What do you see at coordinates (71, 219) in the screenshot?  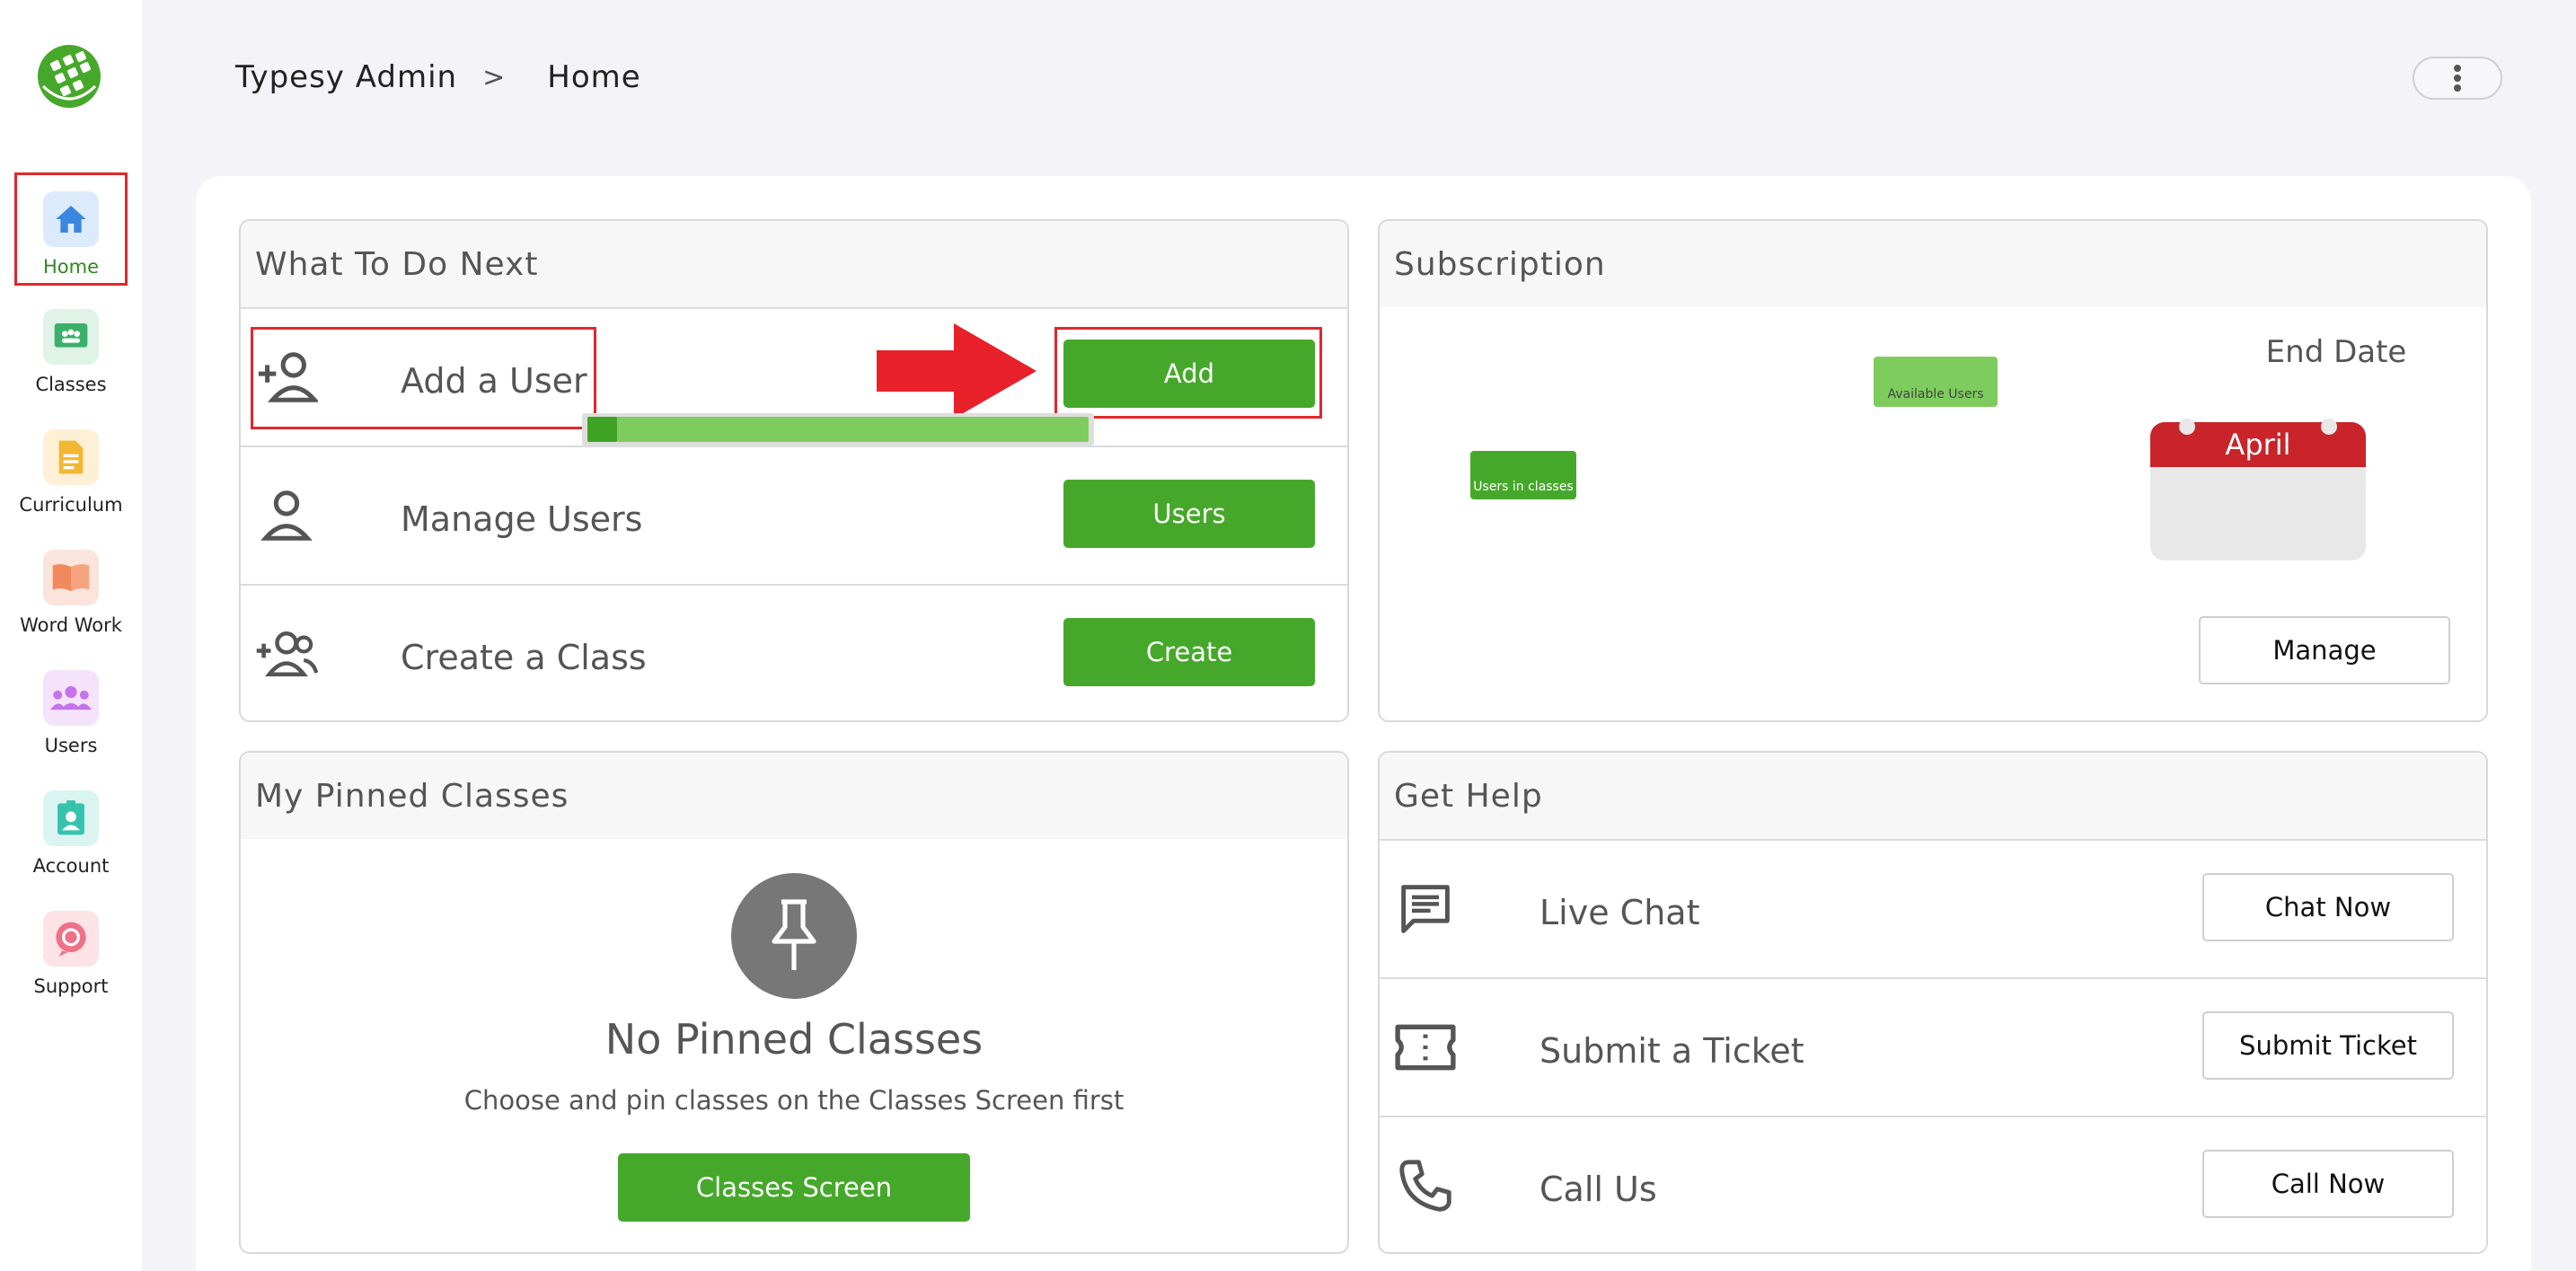 I see `home-icon` at bounding box center [71, 219].